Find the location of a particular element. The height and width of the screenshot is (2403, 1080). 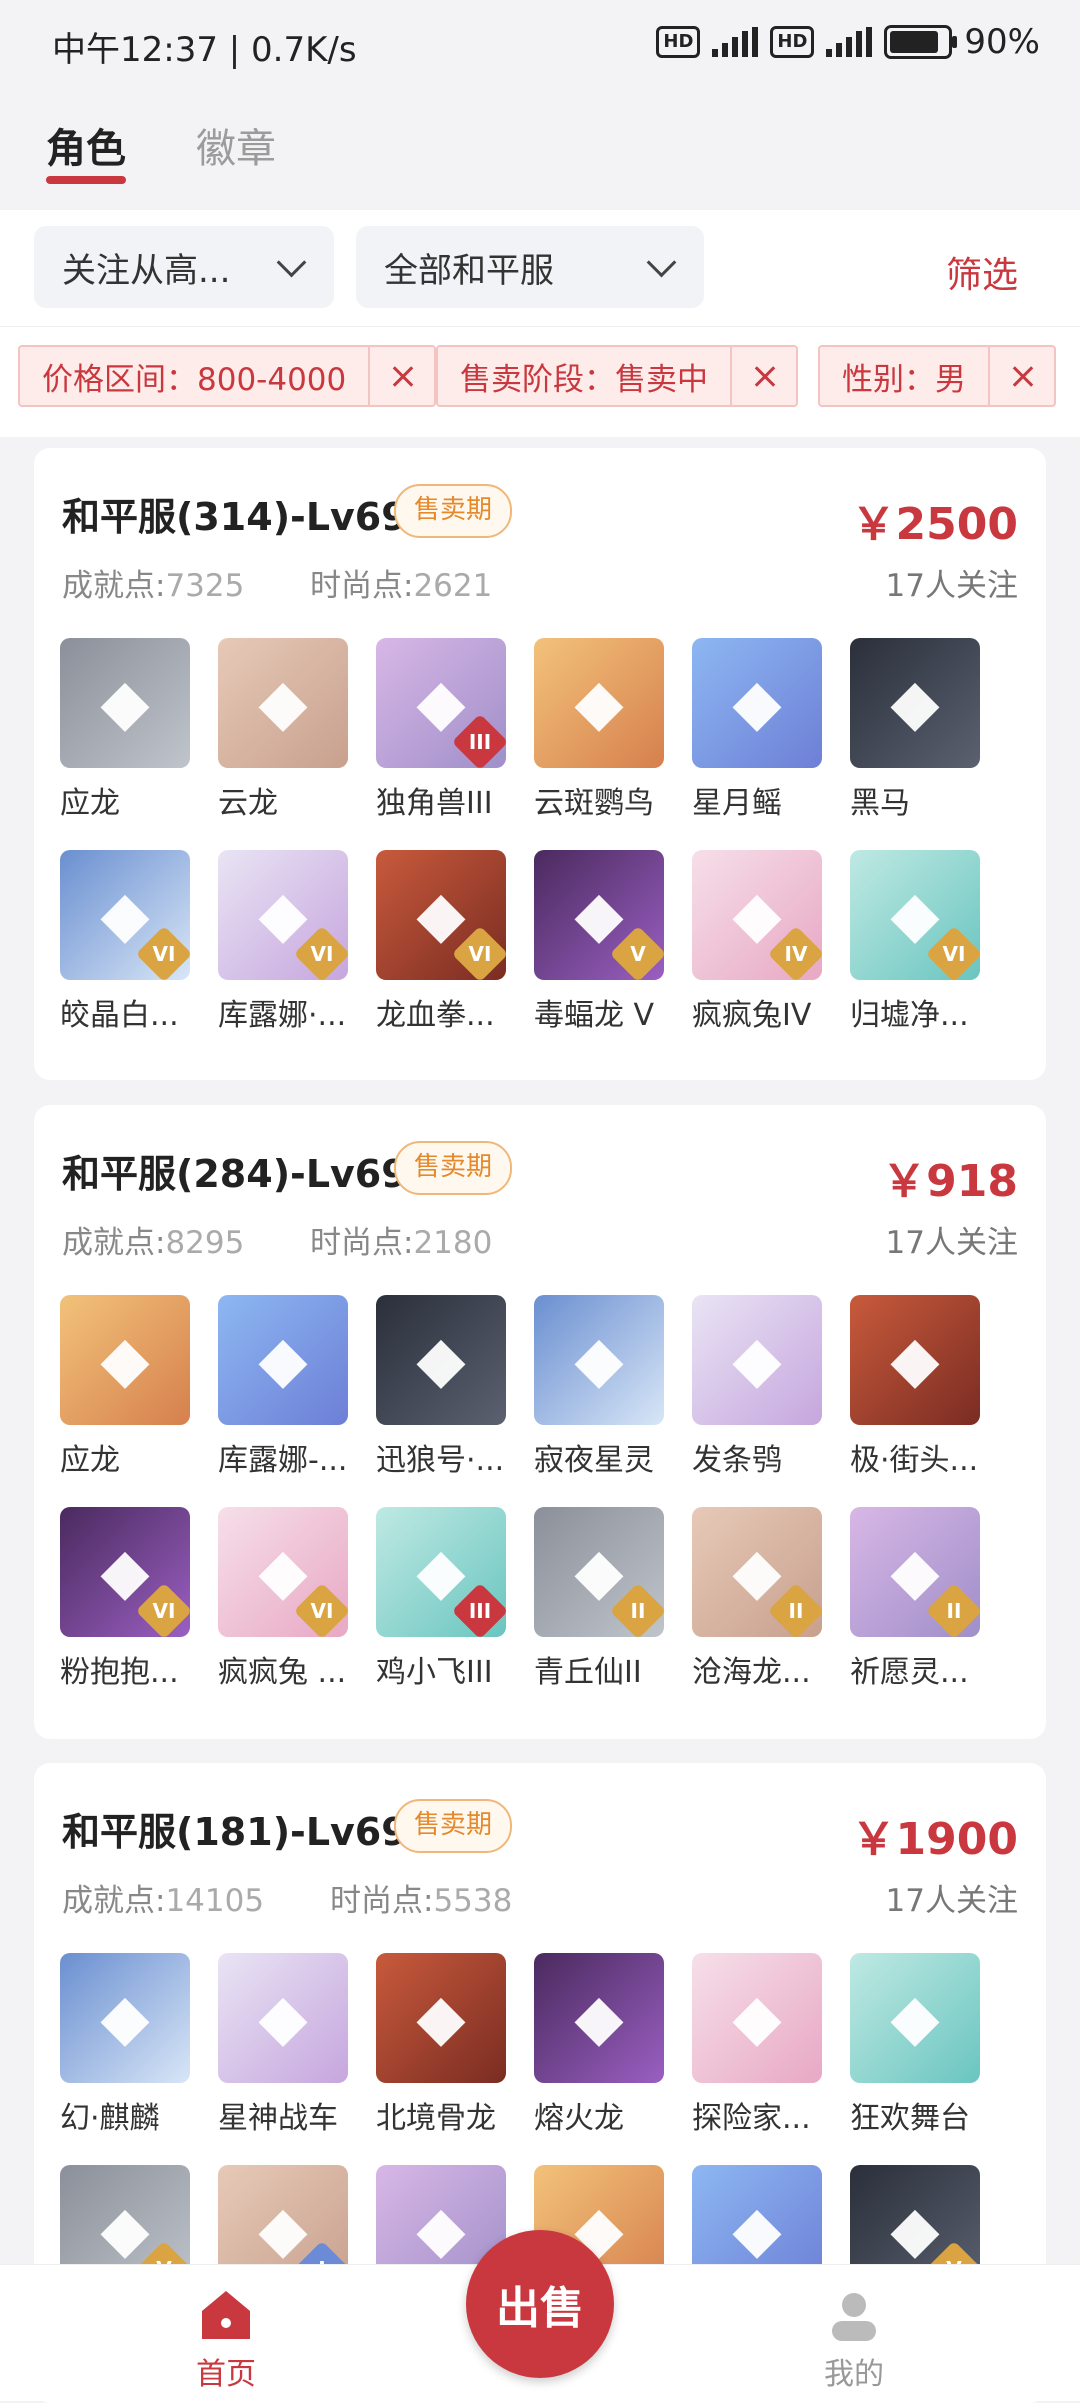

item-name: 幻·麒麟 is located at coordinates (110, 2118).